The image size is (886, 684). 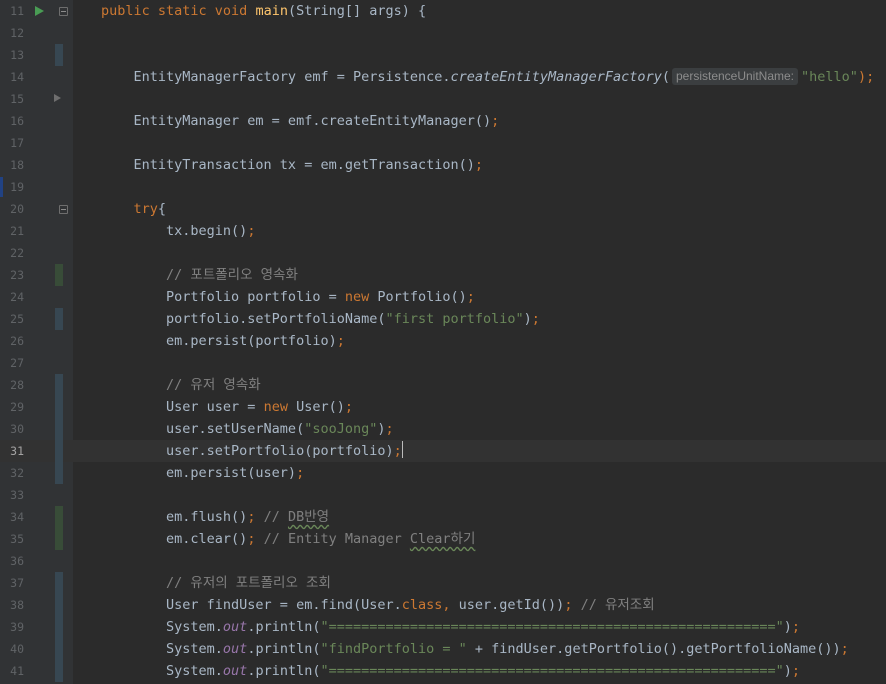 What do you see at coordinates (216, 583) in the screenshot?
I see `code-text: // 유저의 포트폴리오 조회` at bounding box center [216, 583].